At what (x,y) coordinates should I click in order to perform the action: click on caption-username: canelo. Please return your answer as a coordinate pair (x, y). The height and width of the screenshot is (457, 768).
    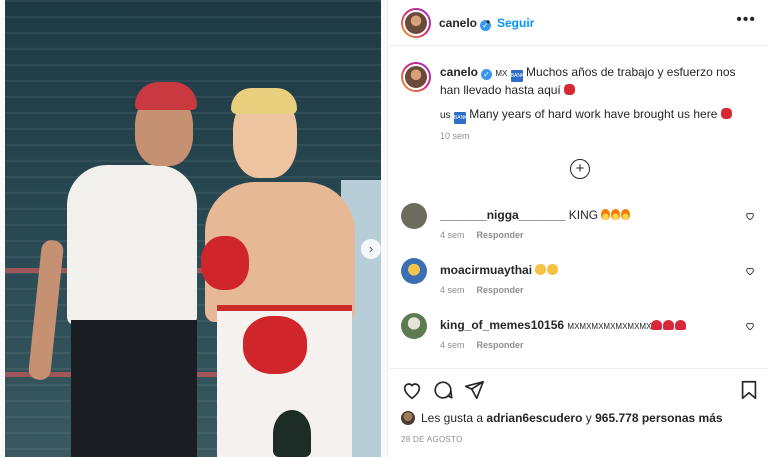
    Looking at the image, I should click on (459, 72).